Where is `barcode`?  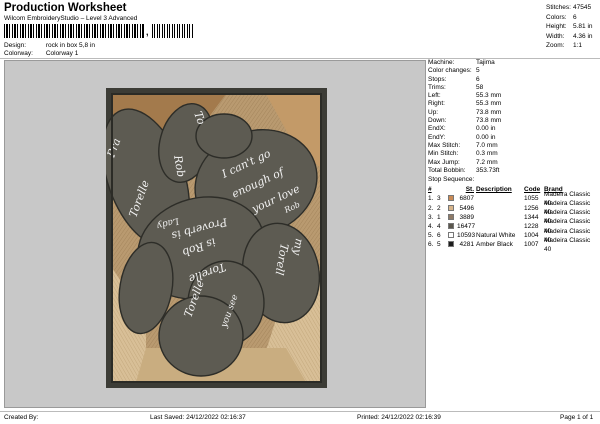 barcode is located at coordinates (74, 31).